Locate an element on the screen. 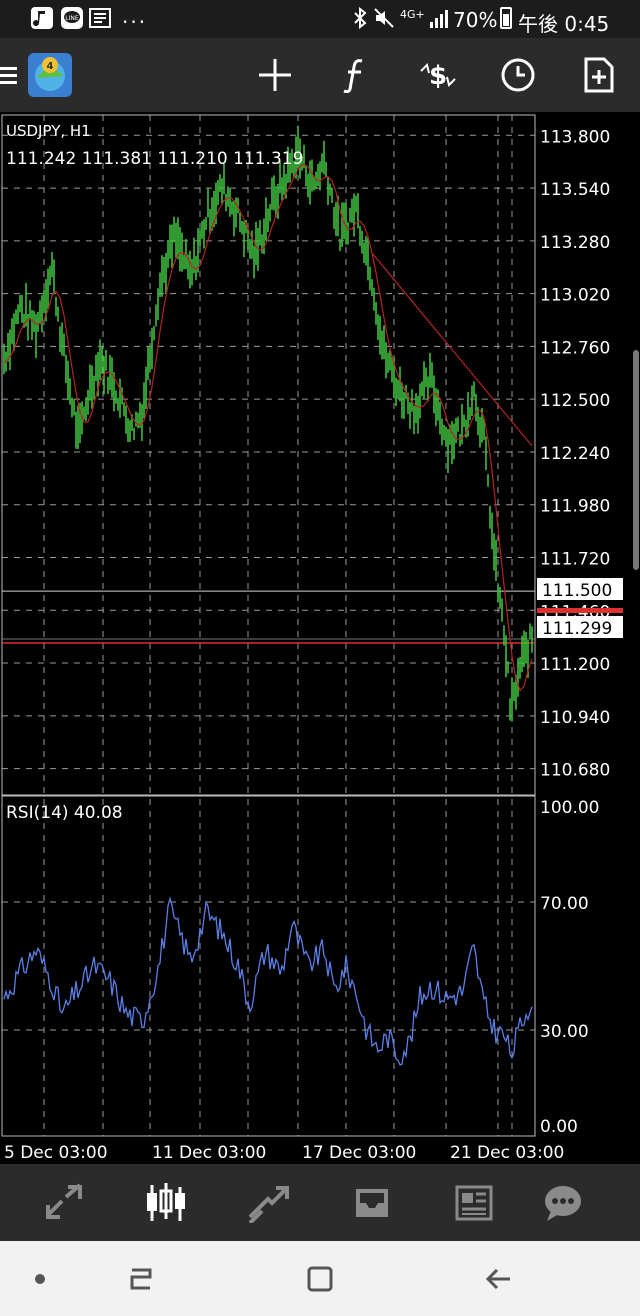 Image resolution: width=640 pixels, height=1316 pixels. ohlc-label: 111.242 111.381 111.210 111.319 is located at coordinates (154, 159).